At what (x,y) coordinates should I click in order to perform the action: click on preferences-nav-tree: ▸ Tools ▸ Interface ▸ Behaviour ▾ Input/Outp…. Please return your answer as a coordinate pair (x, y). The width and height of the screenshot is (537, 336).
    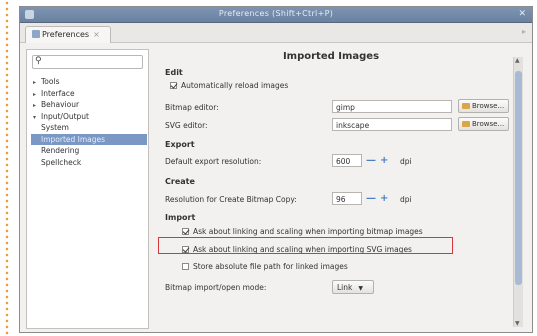
    Looking at the image, I should click on (89, 122).